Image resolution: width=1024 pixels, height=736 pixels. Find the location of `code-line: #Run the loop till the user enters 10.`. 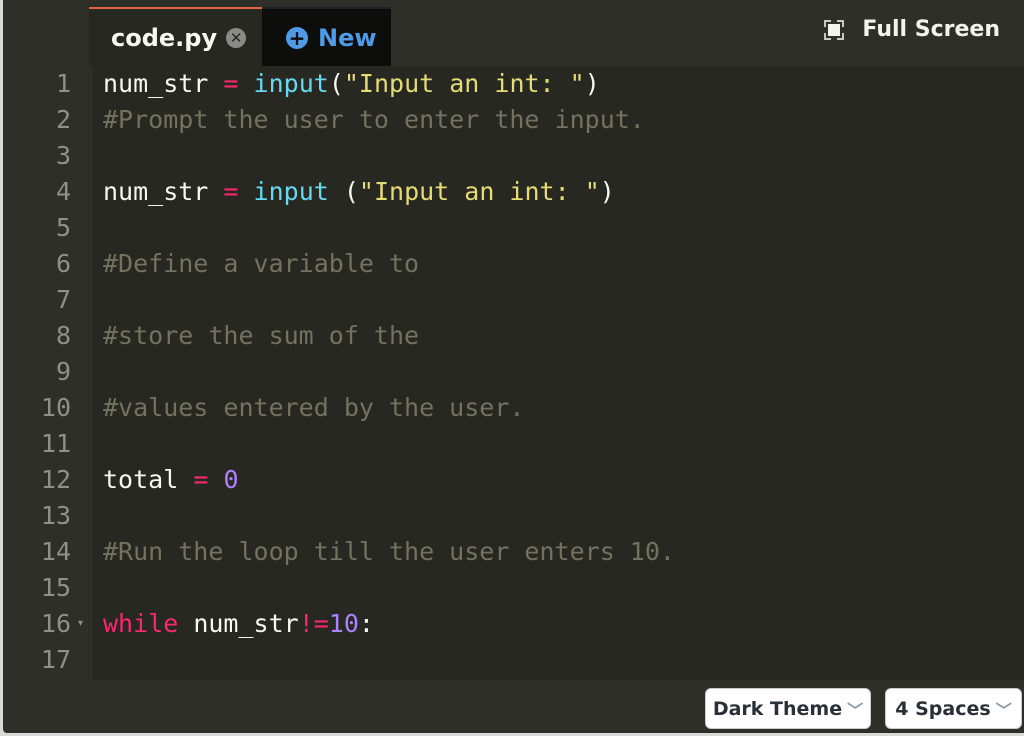

code-line: #Run the loop till the user enters 10. is located at coordinates (389, 552).